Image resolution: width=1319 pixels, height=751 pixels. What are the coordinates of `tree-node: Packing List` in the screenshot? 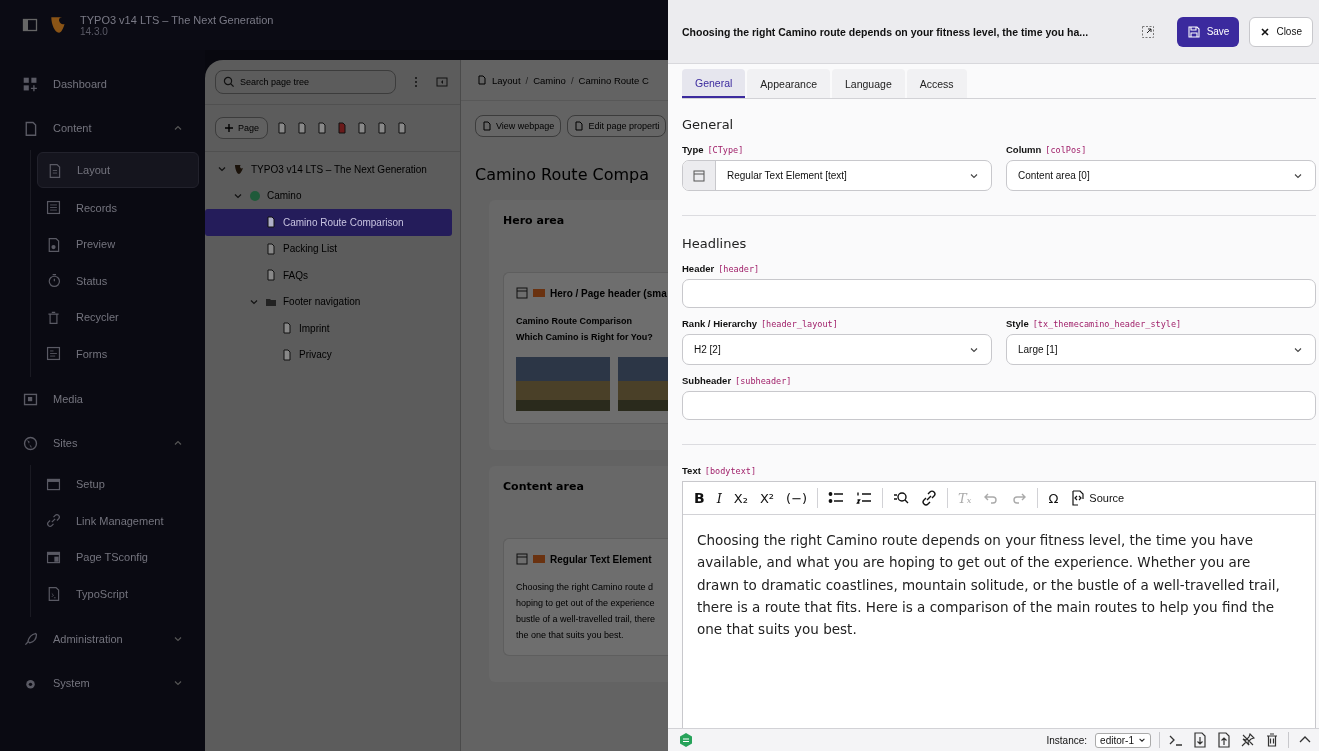 It's located at (332, 248).